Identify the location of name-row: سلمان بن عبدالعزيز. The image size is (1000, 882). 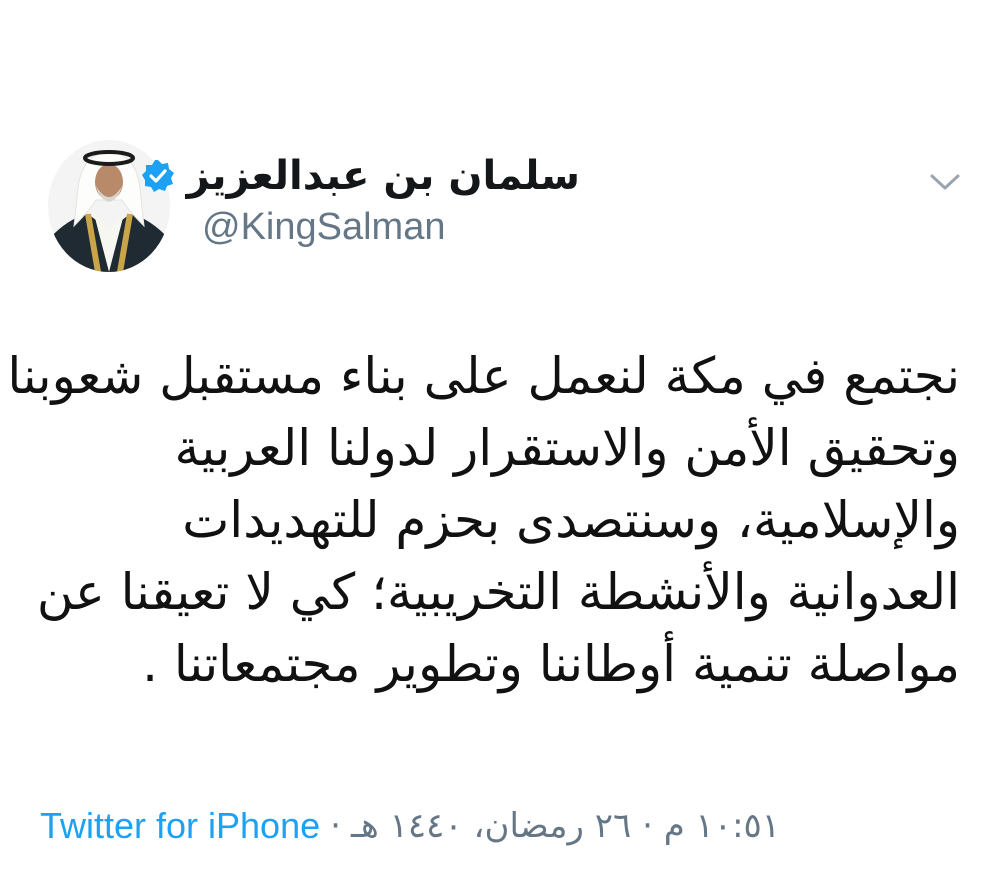
(360, 176).